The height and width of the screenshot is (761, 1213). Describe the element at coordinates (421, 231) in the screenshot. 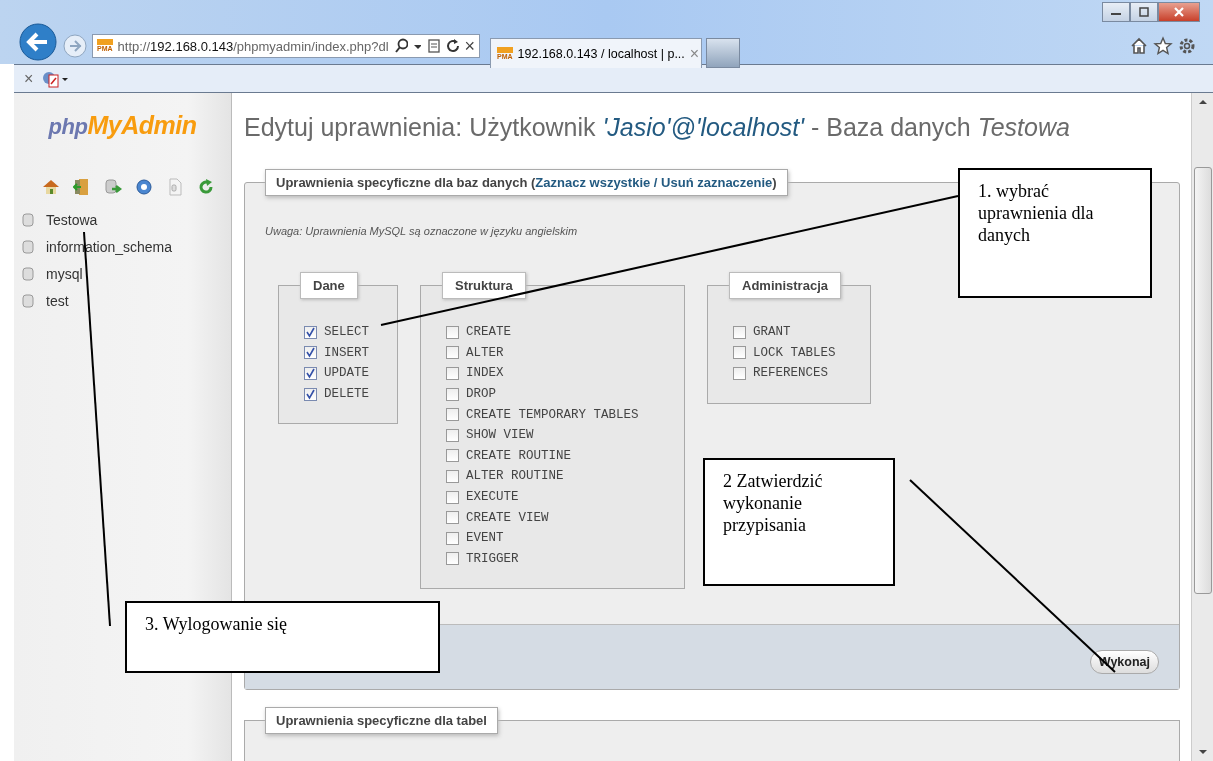

I see `note-text: Uwaga: Uprawnienia MySQL są oznaczone w języku angielskim` at that location.